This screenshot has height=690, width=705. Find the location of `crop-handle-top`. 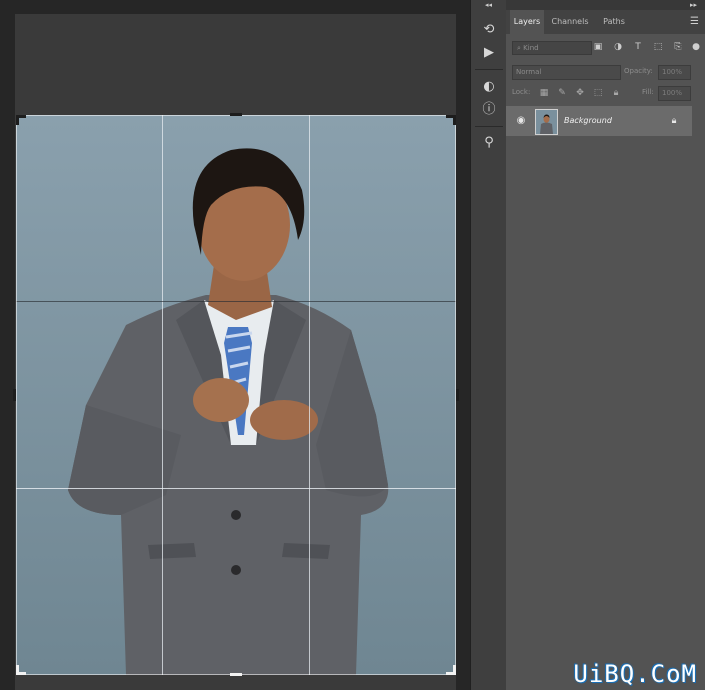

crop-handle-top is located at coordinates (236, 114).